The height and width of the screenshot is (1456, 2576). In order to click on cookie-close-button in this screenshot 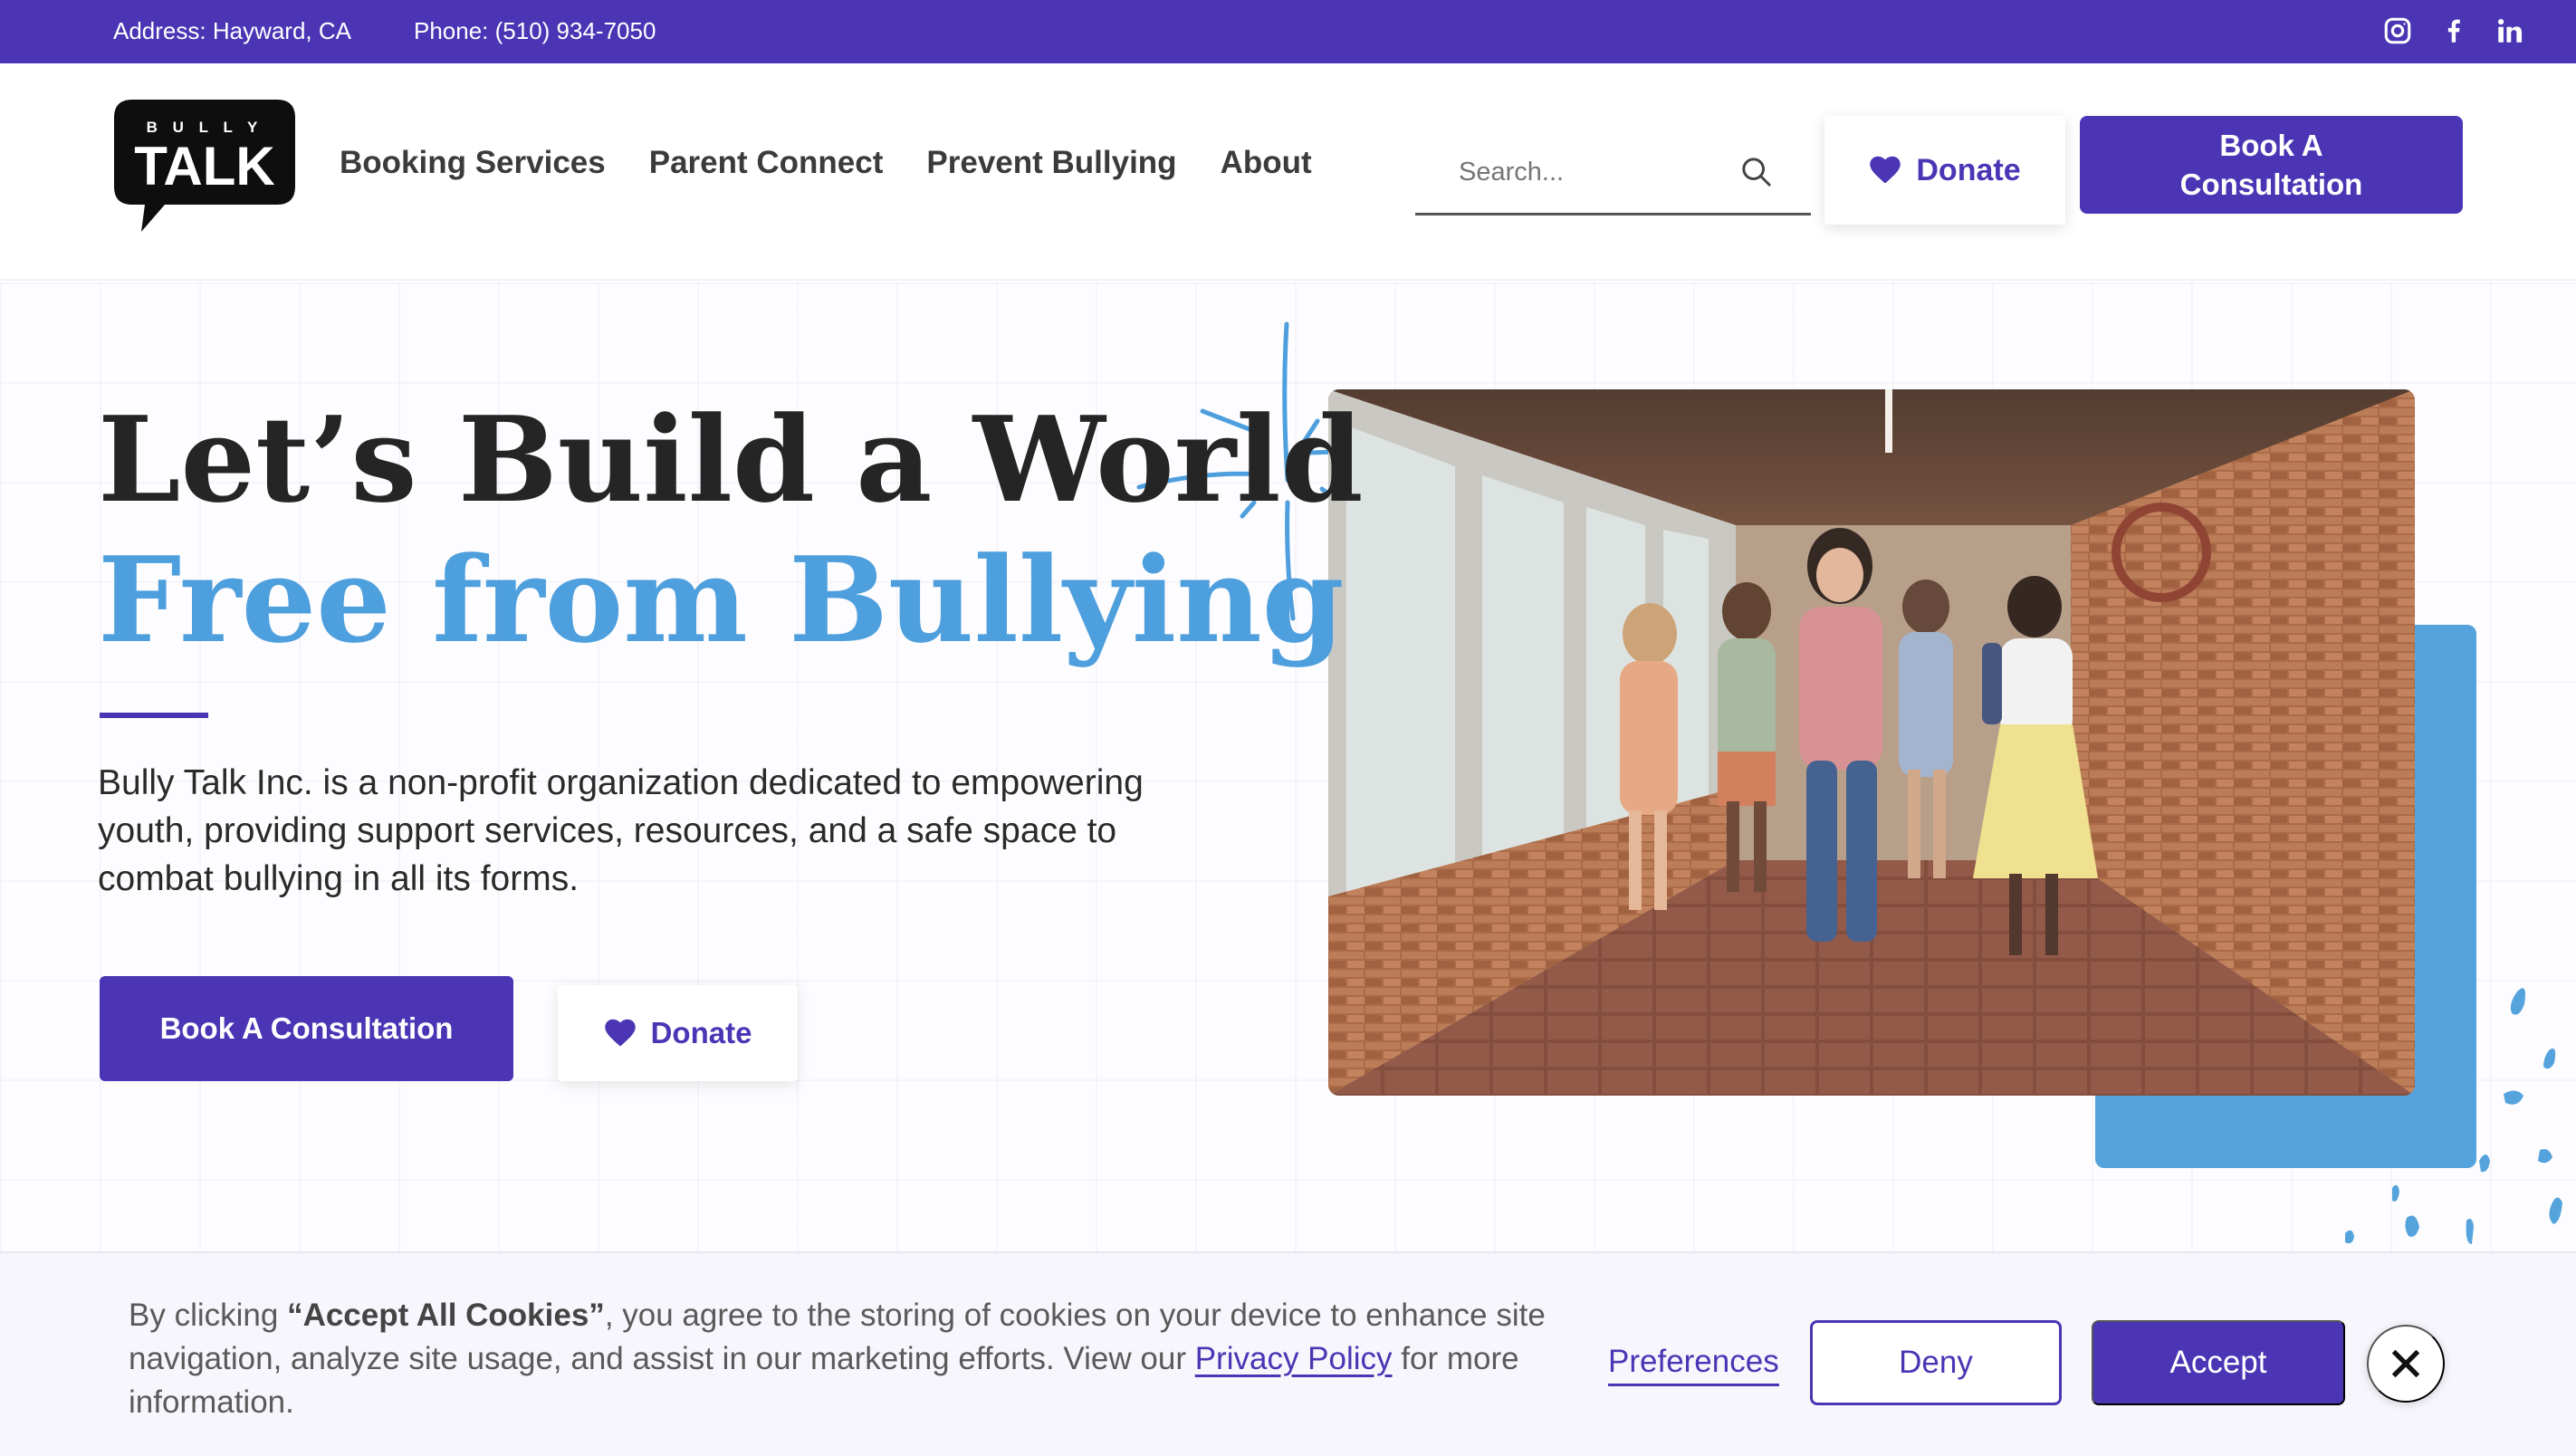, I will do `click(2406, 1364)`.